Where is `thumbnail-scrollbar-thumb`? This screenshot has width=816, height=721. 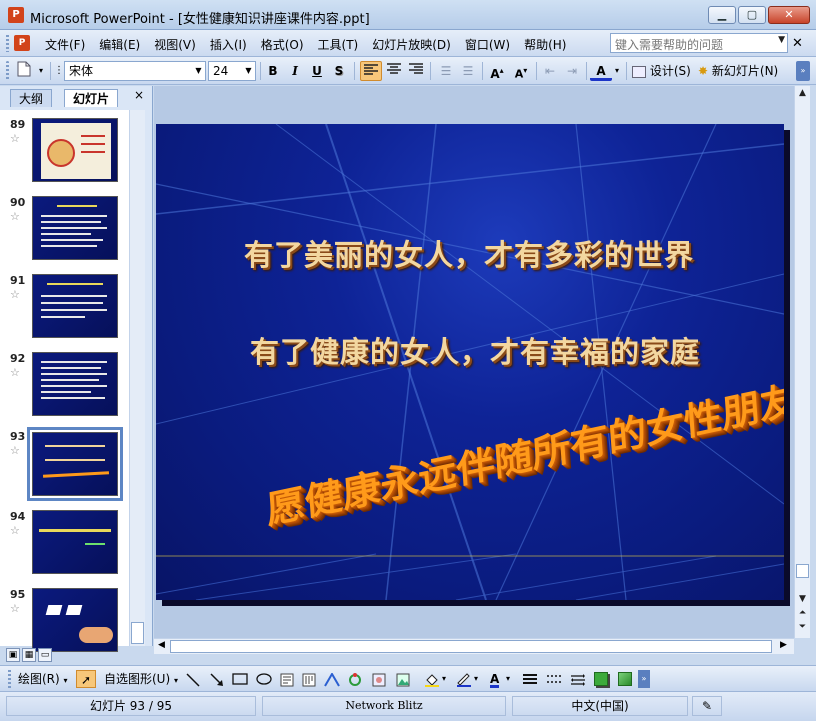 thumbnail-scrollbar-thumb is located at coordinates (137, 633).